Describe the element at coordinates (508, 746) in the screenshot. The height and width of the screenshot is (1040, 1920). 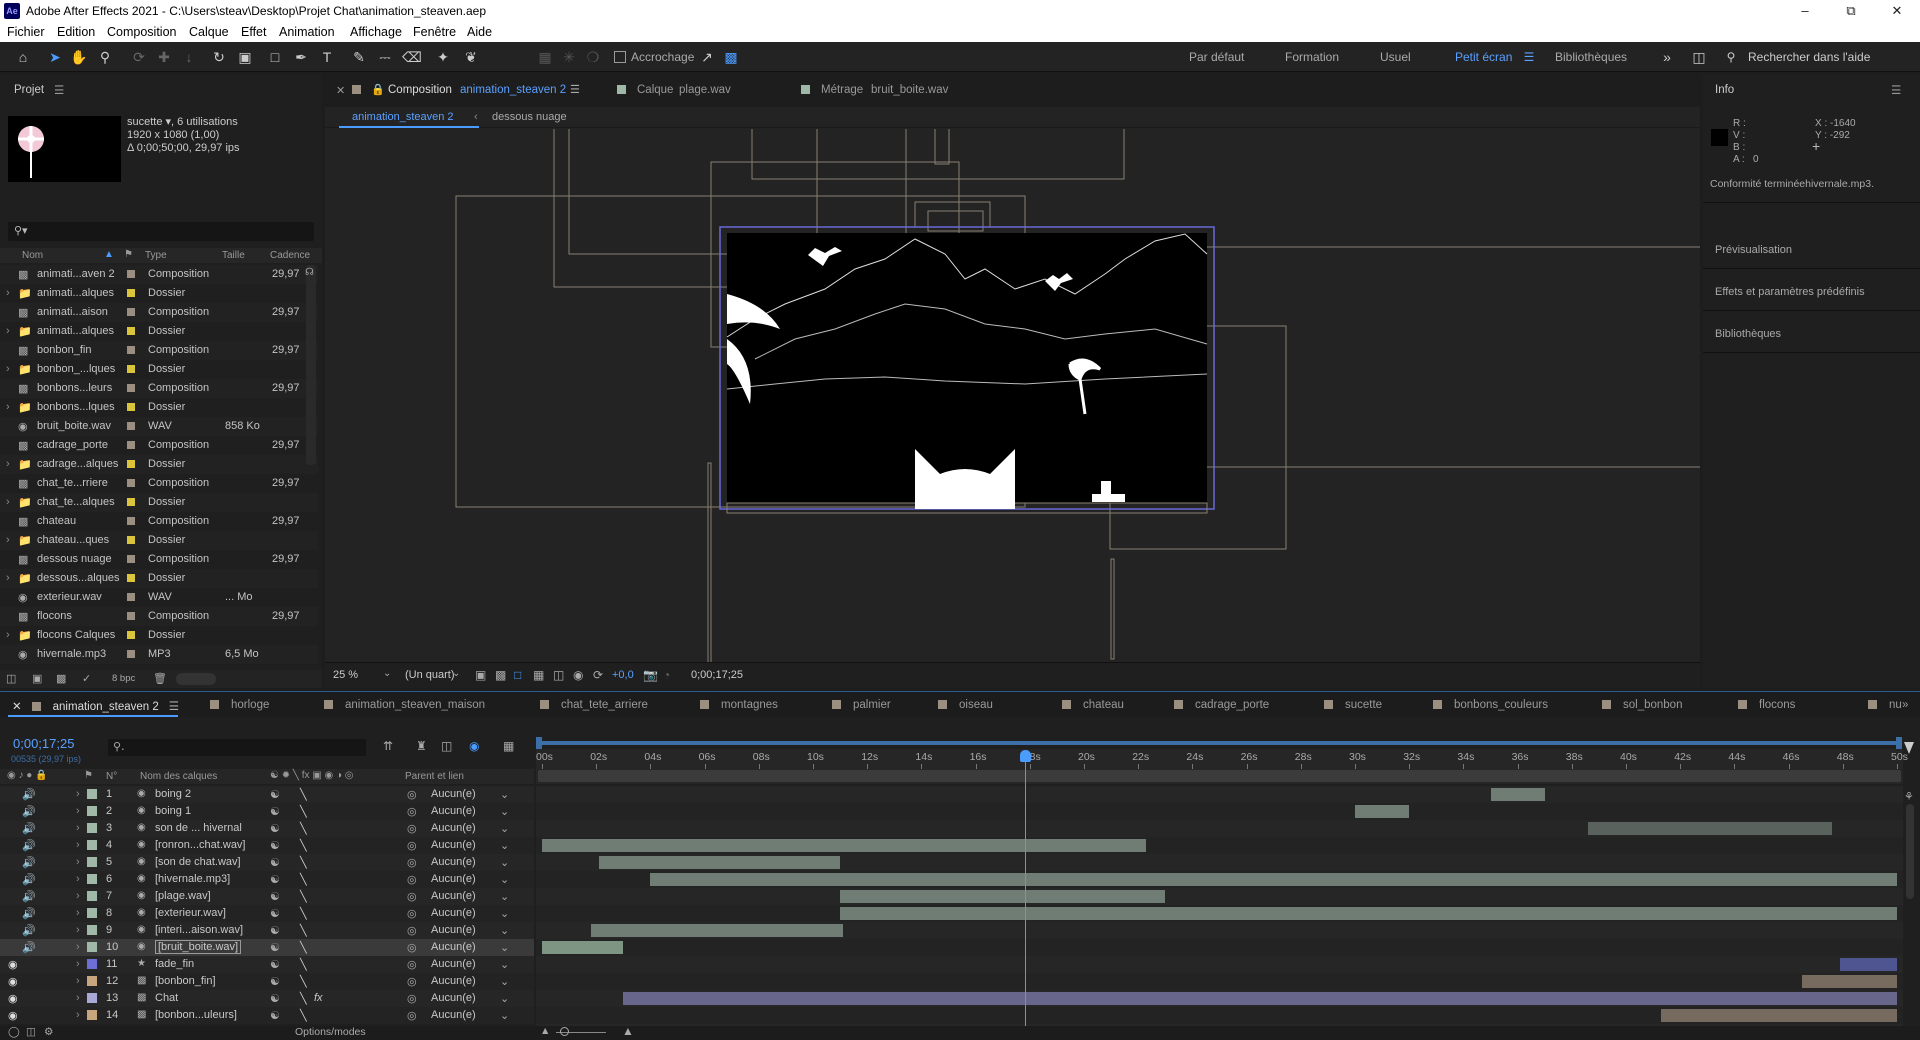
I see `graph-editor-icon: ▦` at that location.